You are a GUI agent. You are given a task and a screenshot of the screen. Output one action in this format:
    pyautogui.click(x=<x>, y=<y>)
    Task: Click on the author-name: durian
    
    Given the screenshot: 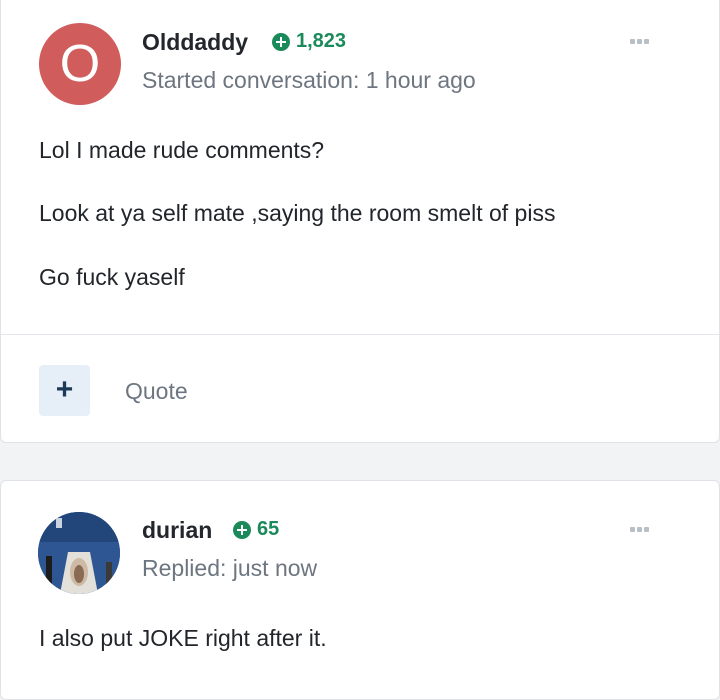 What is the action you would take?
    pyautogui.click(x=177, y=530)
    